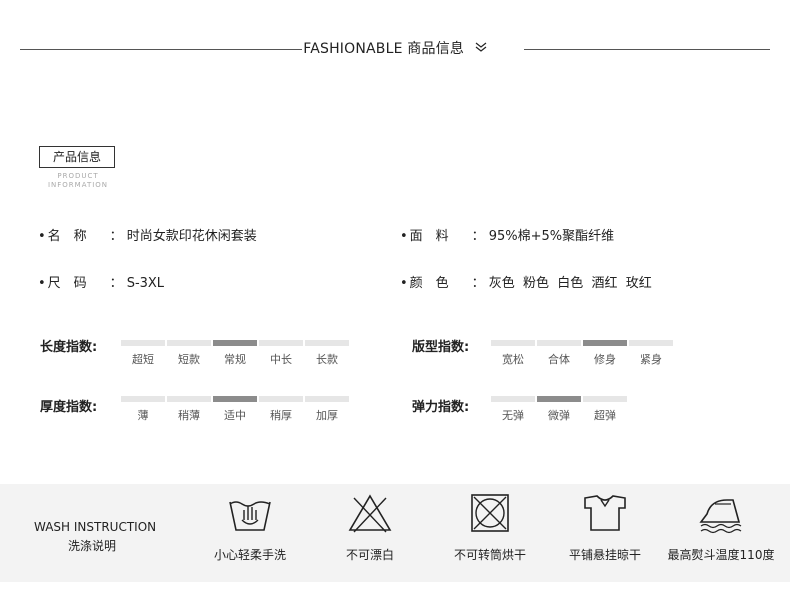  What do you see at coordinates (605, 513) in the screenshot?
I see `hang-dry-icon` at bounding box center [605, 513].